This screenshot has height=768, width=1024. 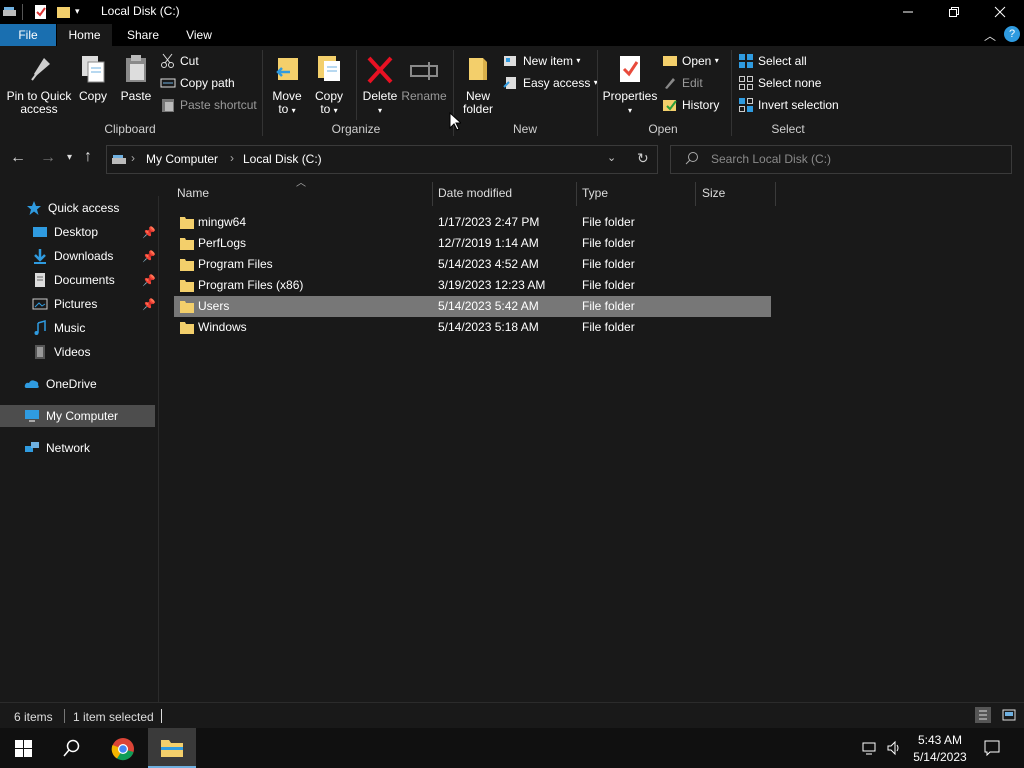 What do you see at coordinates (207, 83) in the screenshot?
I see `copy-path-label: Copy path` at bounding box center [207, 83].